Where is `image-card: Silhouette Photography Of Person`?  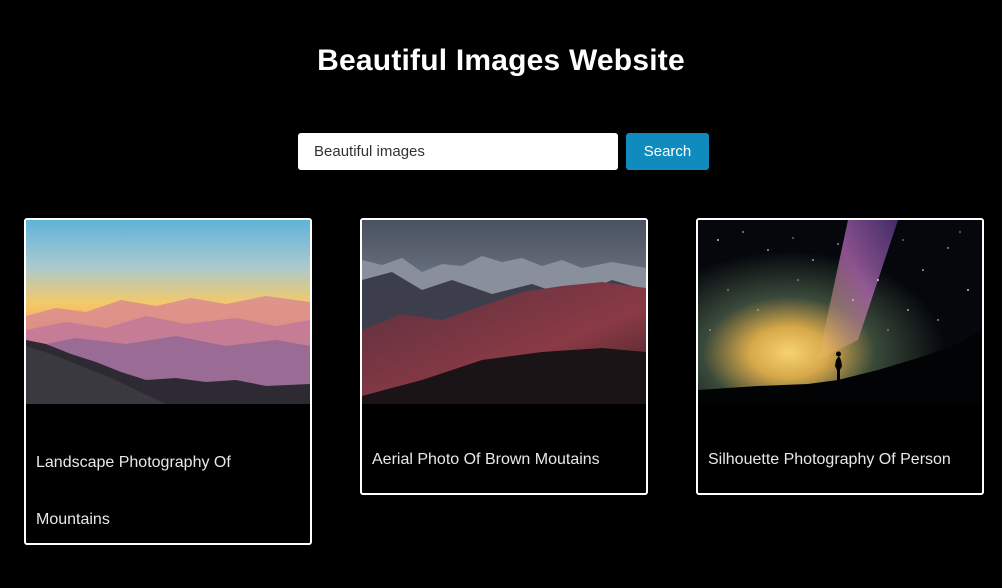
image-card: Silhouette Photography Of Person is located at coordinates (840, 356).